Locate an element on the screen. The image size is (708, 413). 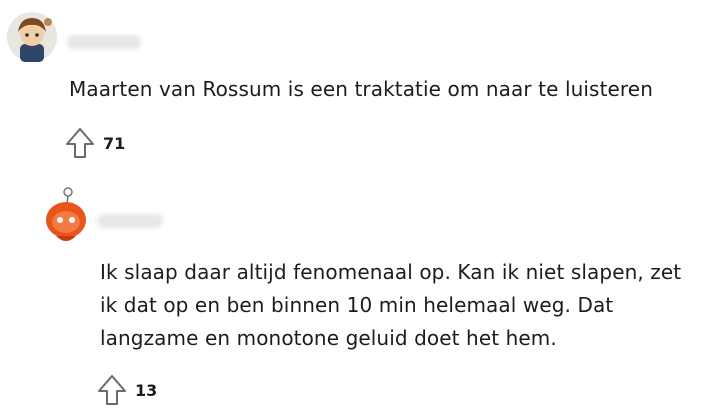
upvote-button: 13 is located at coordinates (127, 390).